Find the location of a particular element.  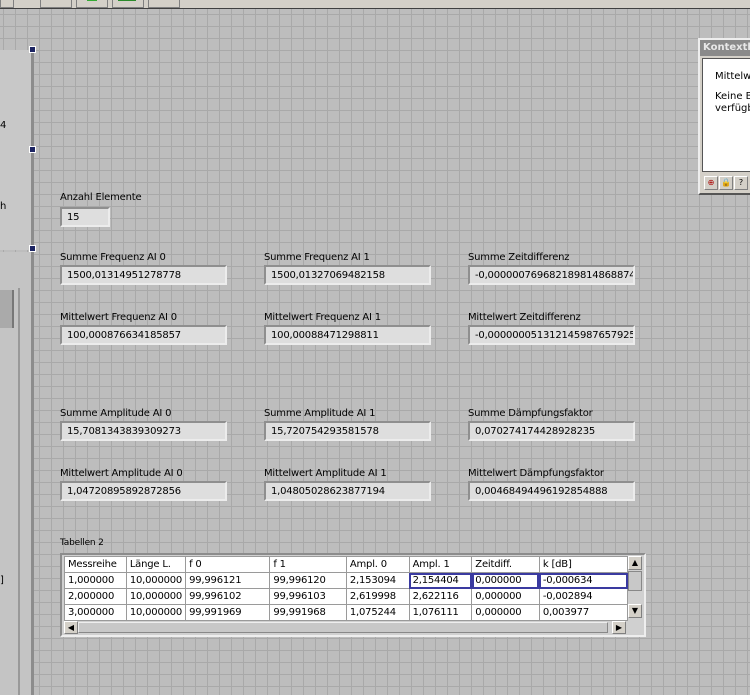

scroll-right-button: ▶ is located at coordinates (619, 627).